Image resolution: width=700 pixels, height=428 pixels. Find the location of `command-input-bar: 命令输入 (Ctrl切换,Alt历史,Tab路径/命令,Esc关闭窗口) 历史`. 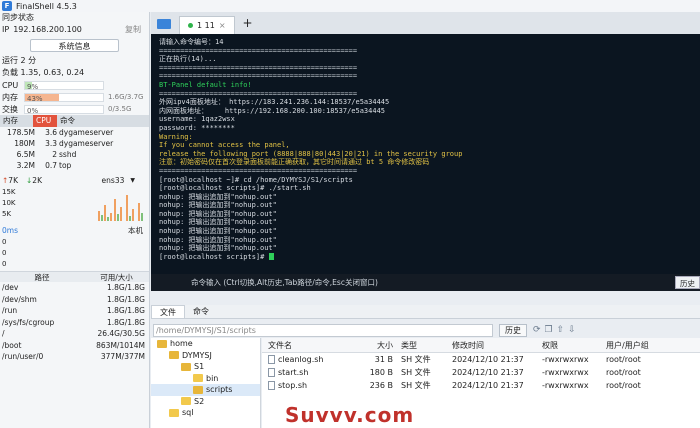

command-input-bar: 命令输入 (Ctrl切换,Alt历史,Tab路径/命令,Esc关闭窗口) 历史 is located at coordinates (425, 282).